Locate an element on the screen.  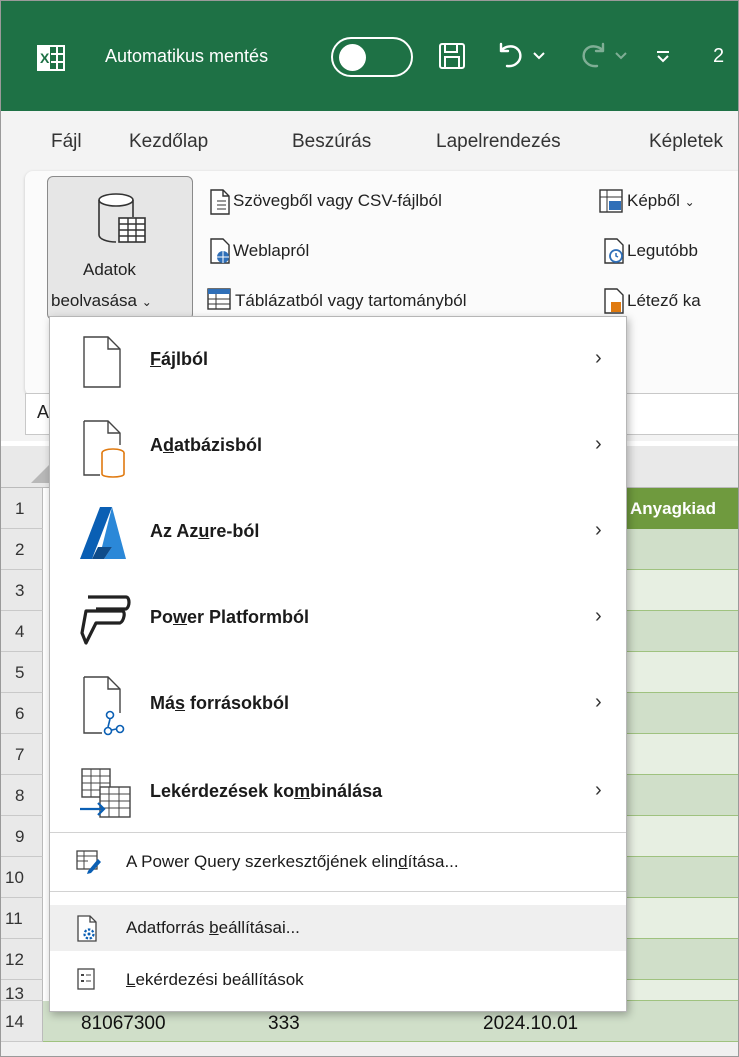
customize-toolbar-icon is located at coordinates (663, 56).